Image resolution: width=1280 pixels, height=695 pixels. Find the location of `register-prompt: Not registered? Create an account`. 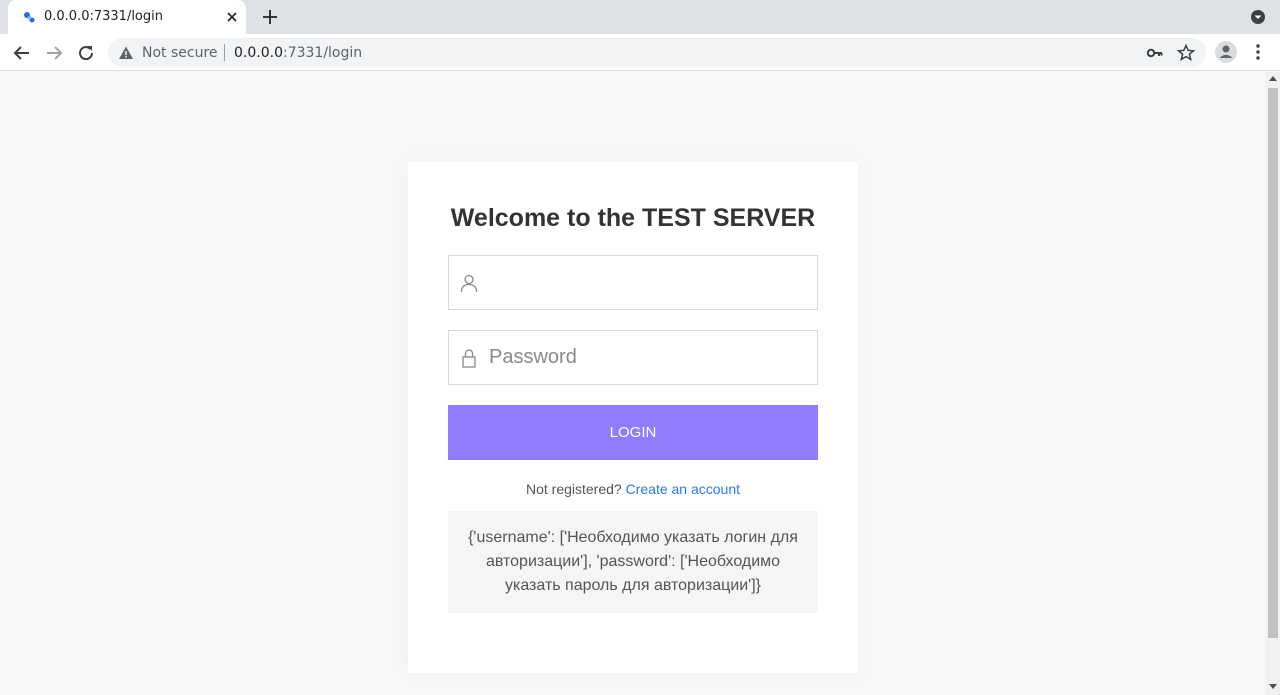

register-prompt: Not registered? Create an account is located at coordinates (633, 489).